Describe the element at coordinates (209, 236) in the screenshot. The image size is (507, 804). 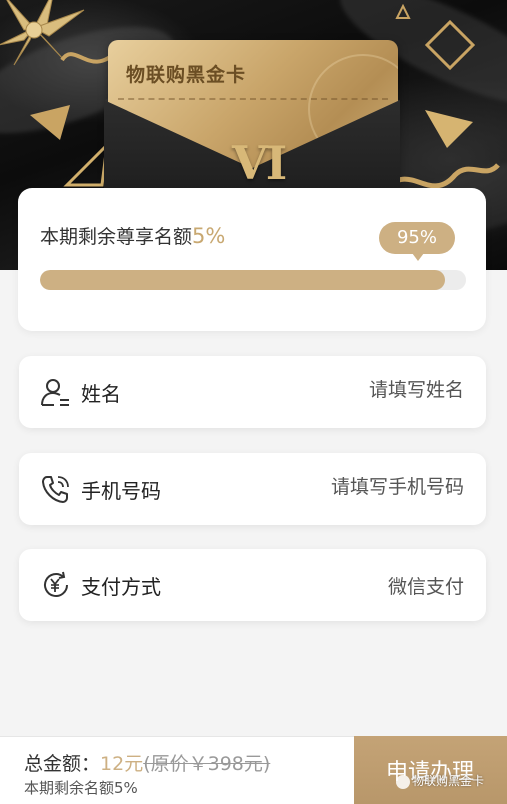
I see `quota-remaining-percent: 5%` at that location.